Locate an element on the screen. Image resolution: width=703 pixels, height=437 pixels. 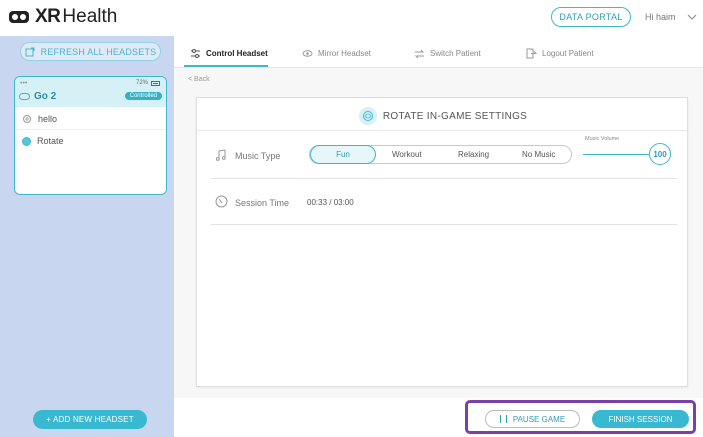
tab-label: Mirror Headset is located at coordinates (344, 53).